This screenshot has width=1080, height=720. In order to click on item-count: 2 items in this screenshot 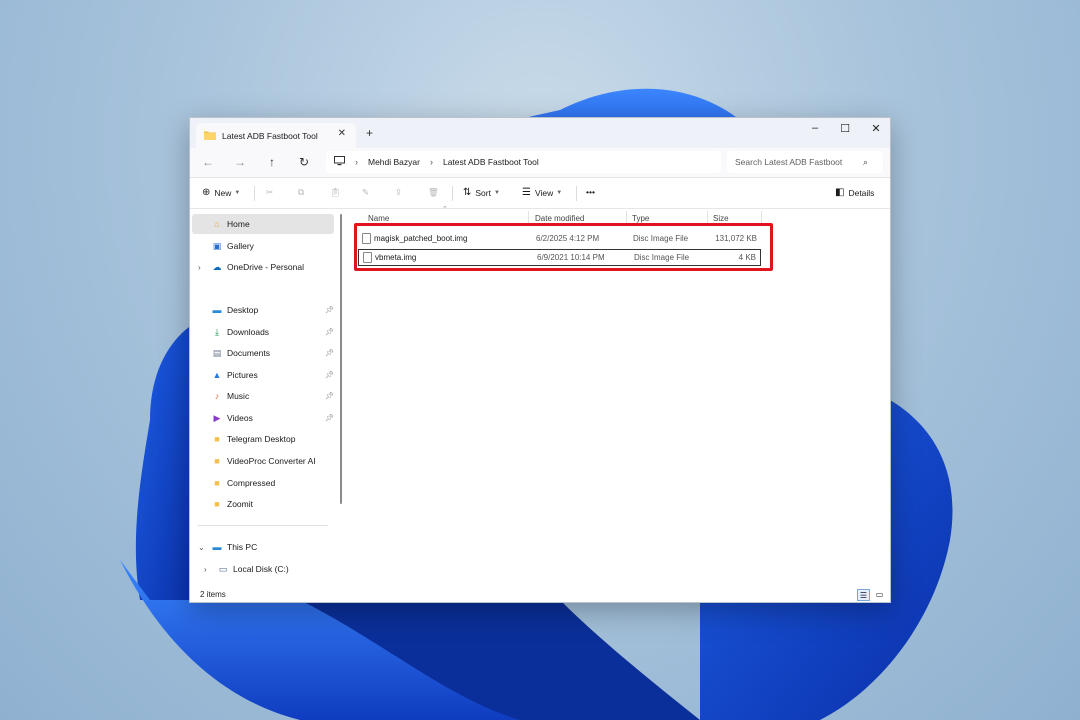, I will do `click(213, 594)`.